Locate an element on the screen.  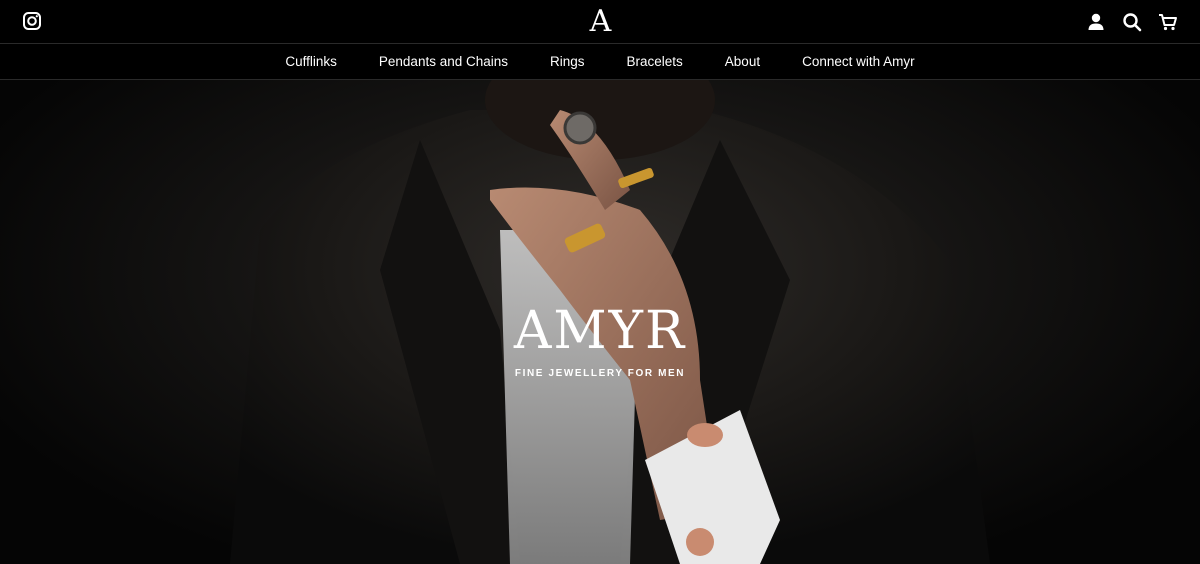
nav-item-about: About is located at coordinates (742, 61).